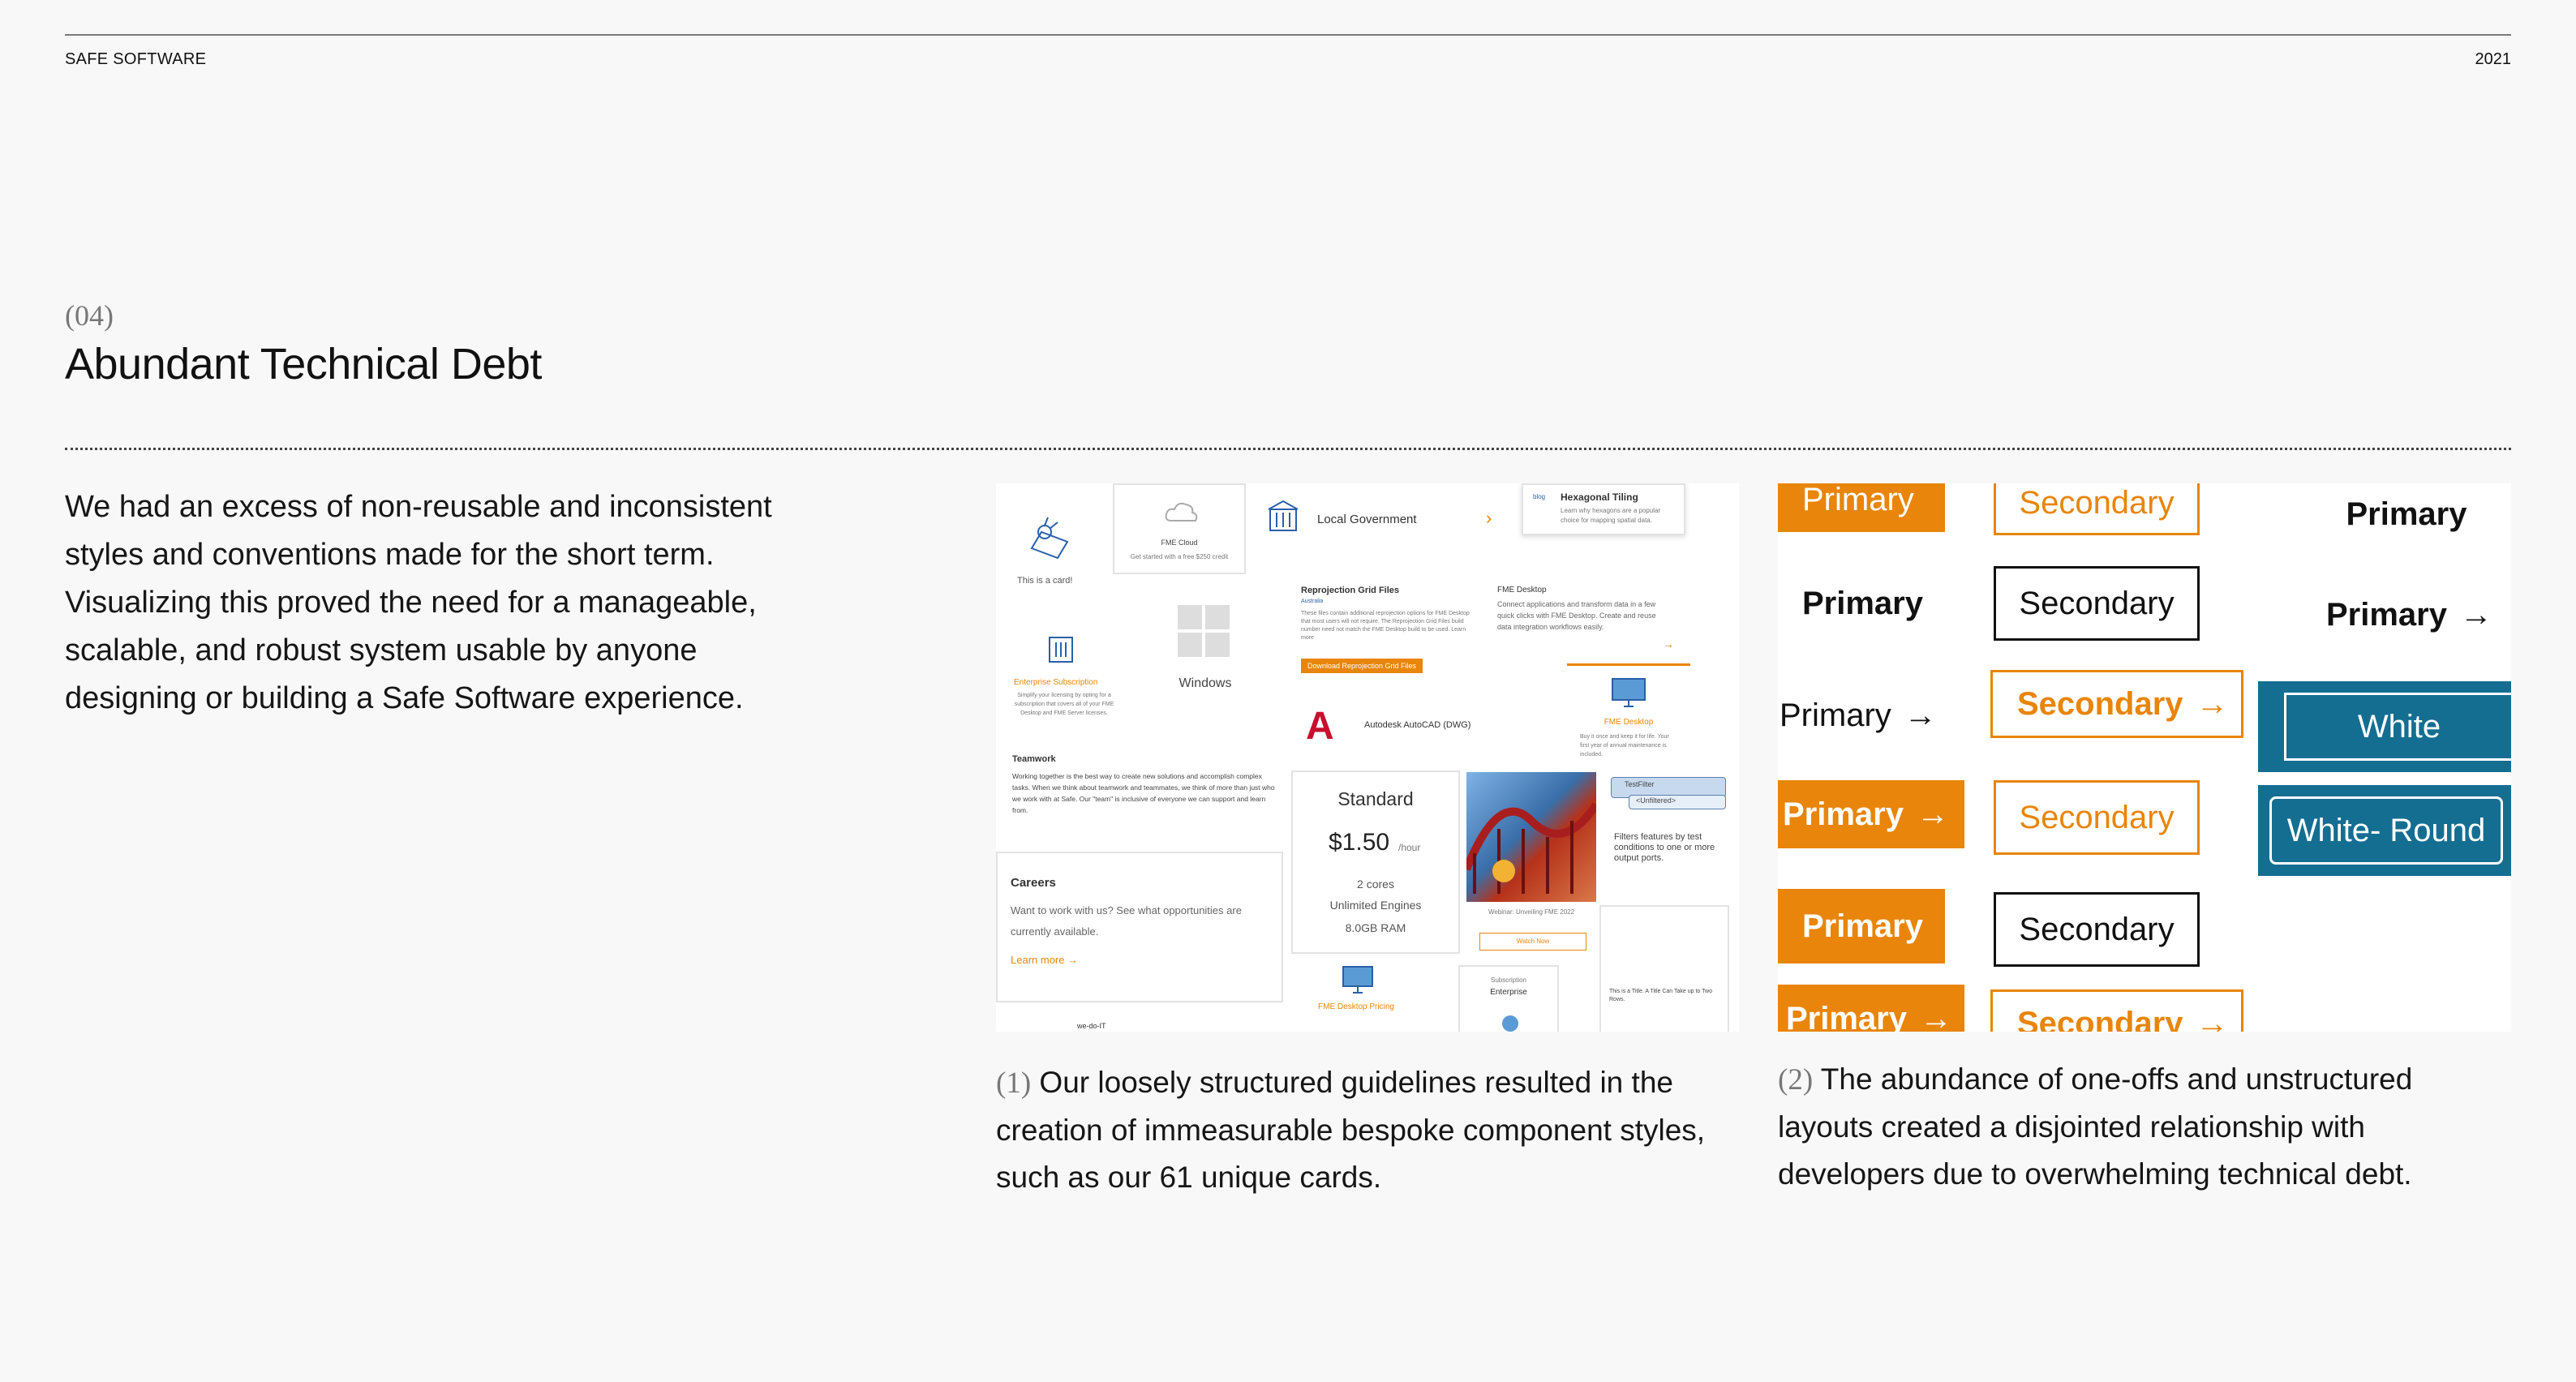 The image size is (2576, 1382). I want to click on card-simple: This is a card!, so click(1054, 541).